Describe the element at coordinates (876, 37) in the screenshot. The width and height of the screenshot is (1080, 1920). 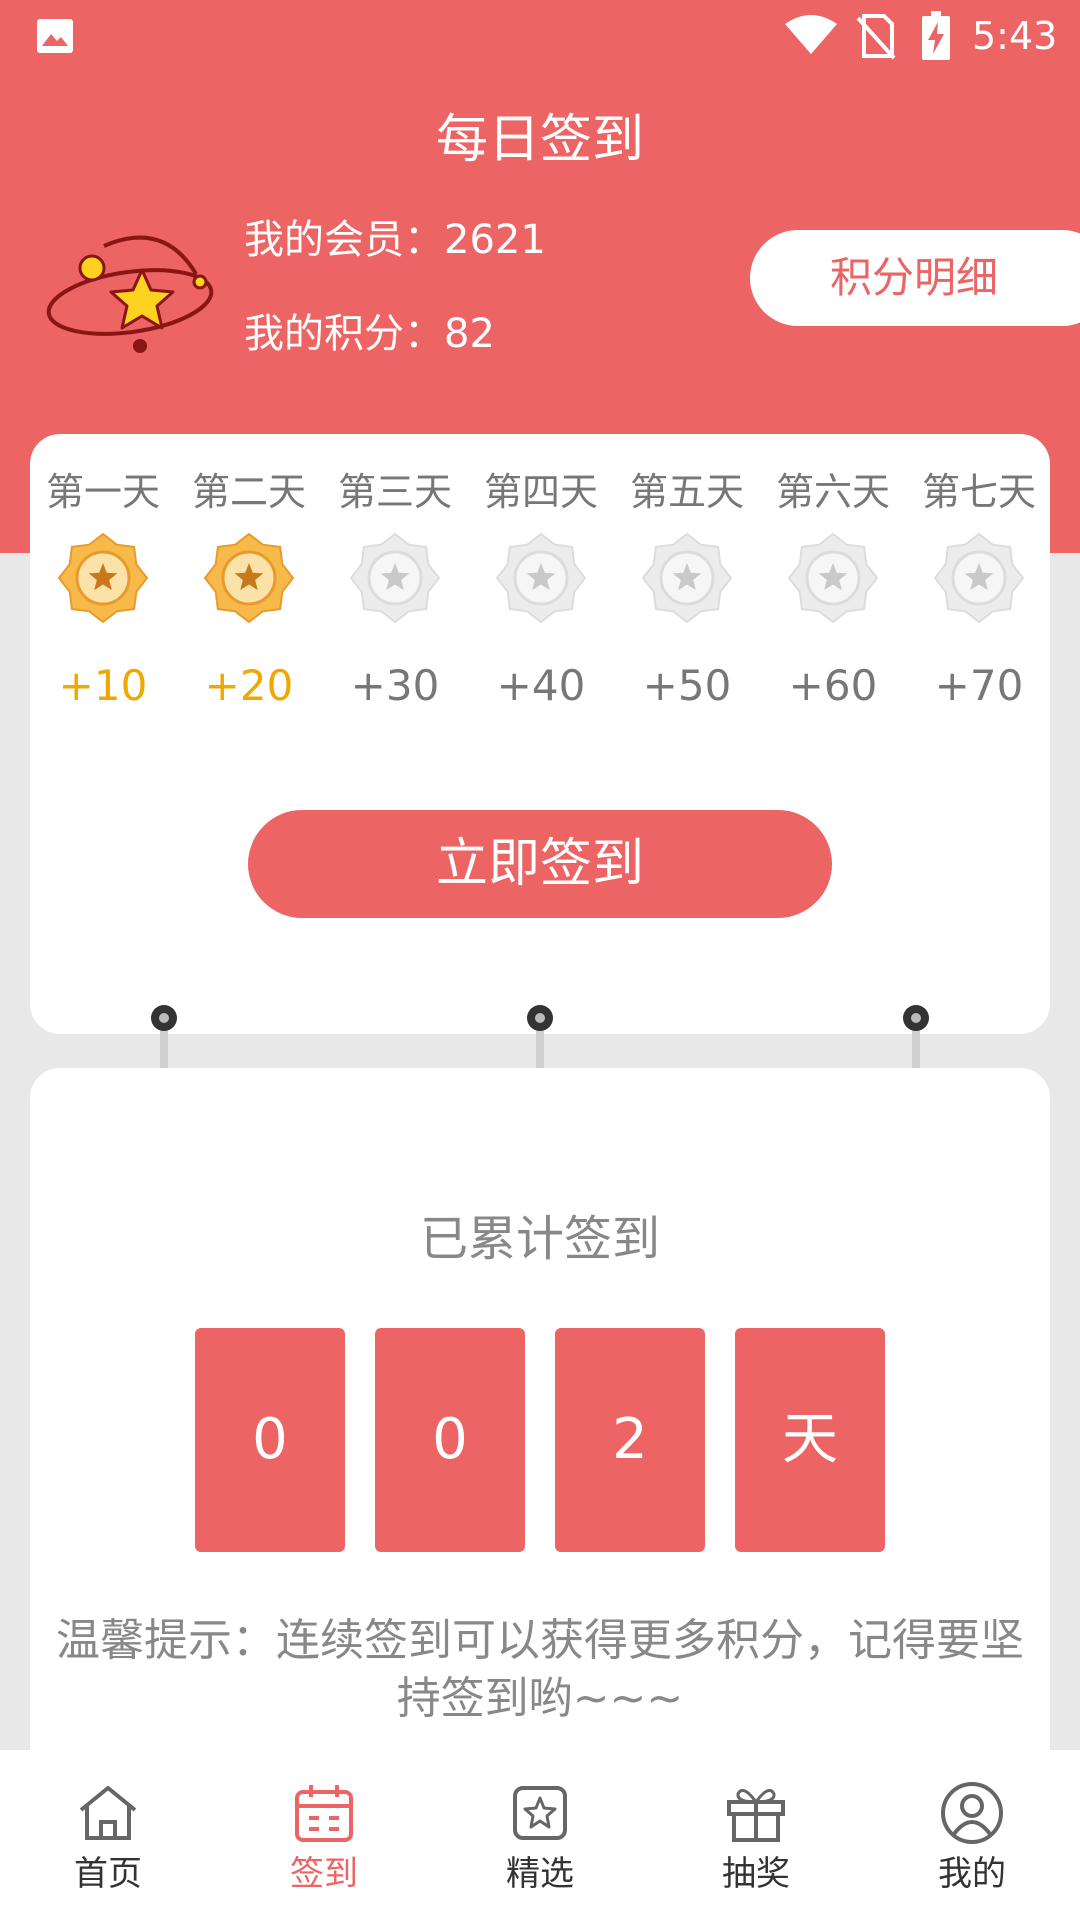
I see `no-sim-icon` at that location.